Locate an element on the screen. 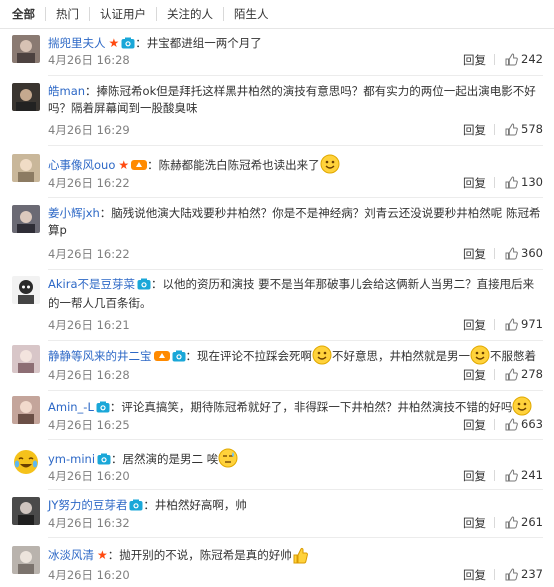 The height and width of the screenshot is (587, 554). username-link: 皓man is located at coordinates (66, 91).